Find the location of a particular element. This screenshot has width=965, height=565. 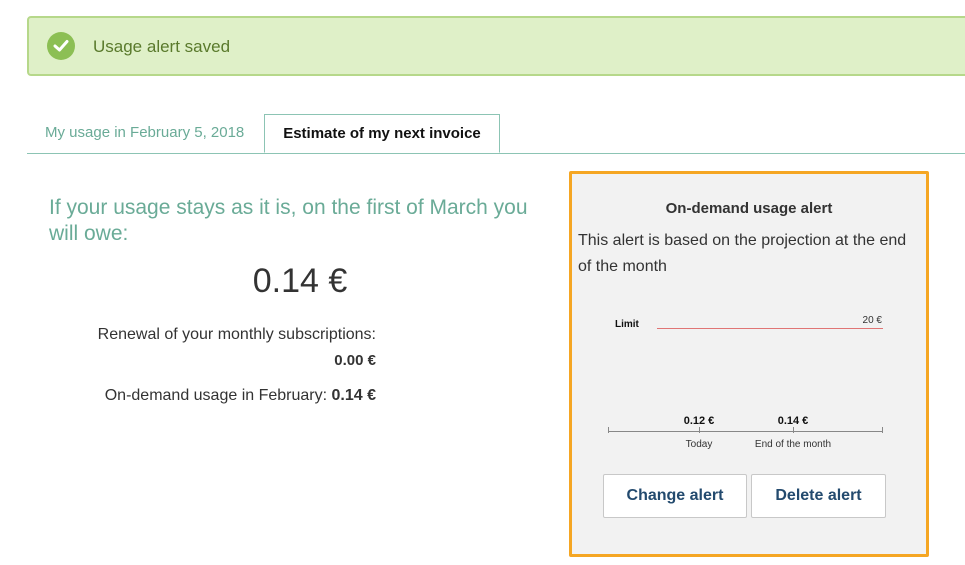

renewal-value: 0.00 € is located at coordinates (355, 360).